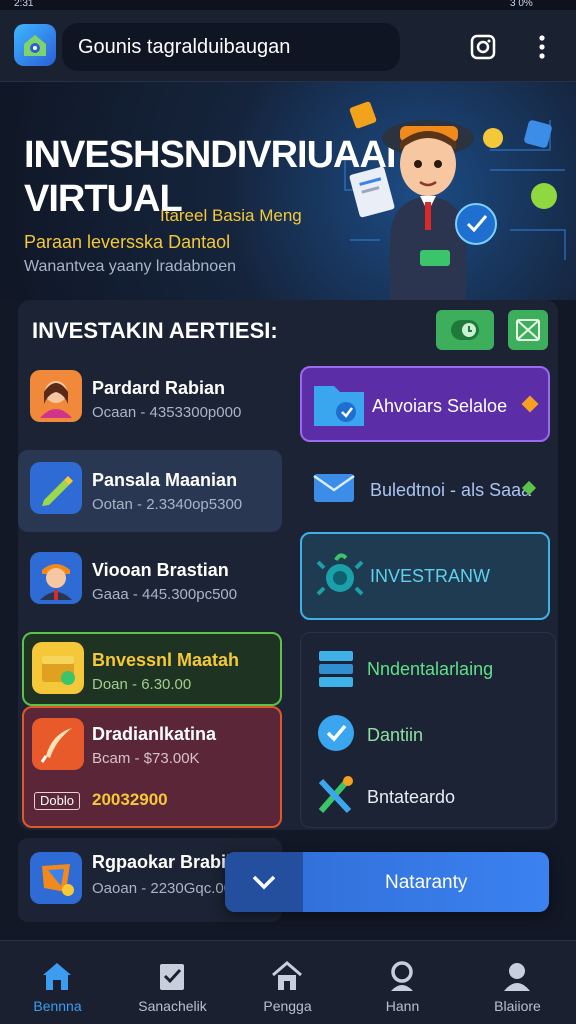  I want to click on feature-card-active: INVESTRANW, so click(425, 576).